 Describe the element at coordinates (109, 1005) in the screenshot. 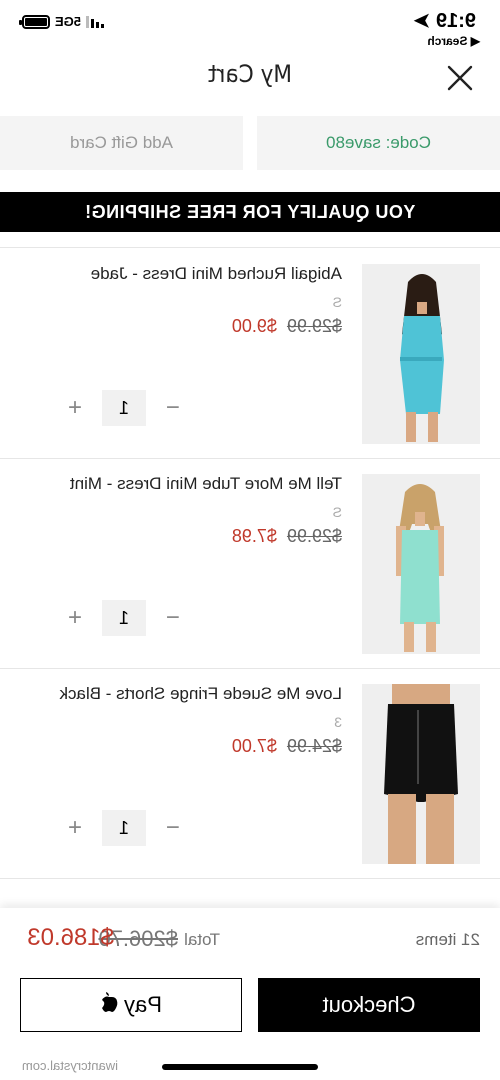

I see `apple-icon` at that location.